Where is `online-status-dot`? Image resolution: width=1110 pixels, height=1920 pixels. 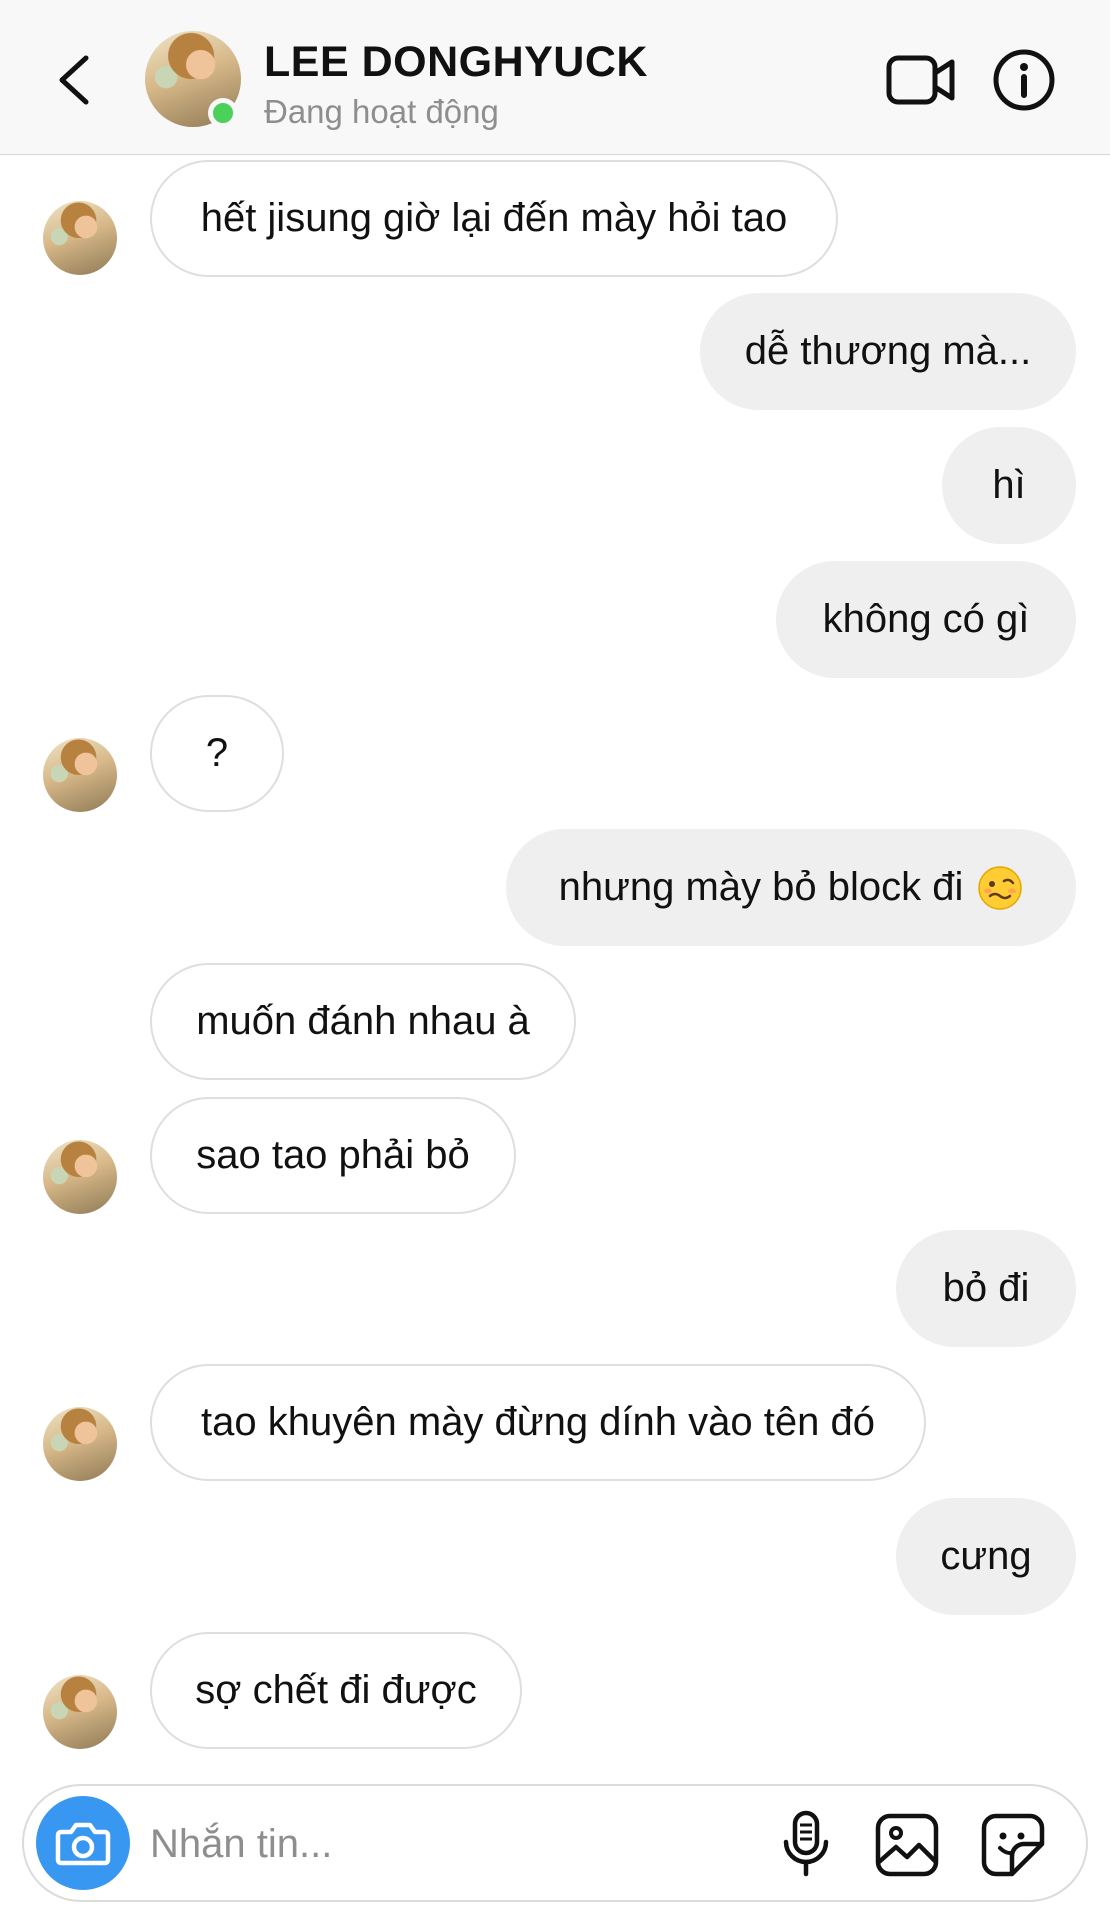
online-status-dot is located at coordinates (223, 113).